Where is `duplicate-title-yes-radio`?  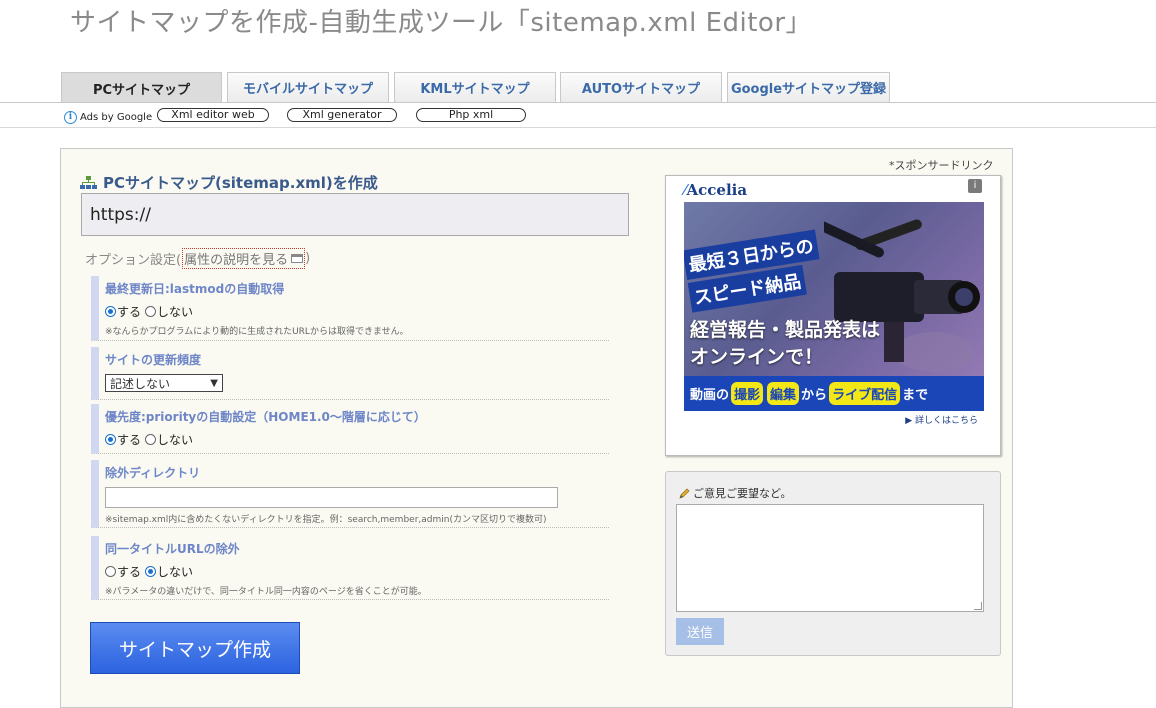
duplicate-title-yes-radio is located at coordinates (110, 571).